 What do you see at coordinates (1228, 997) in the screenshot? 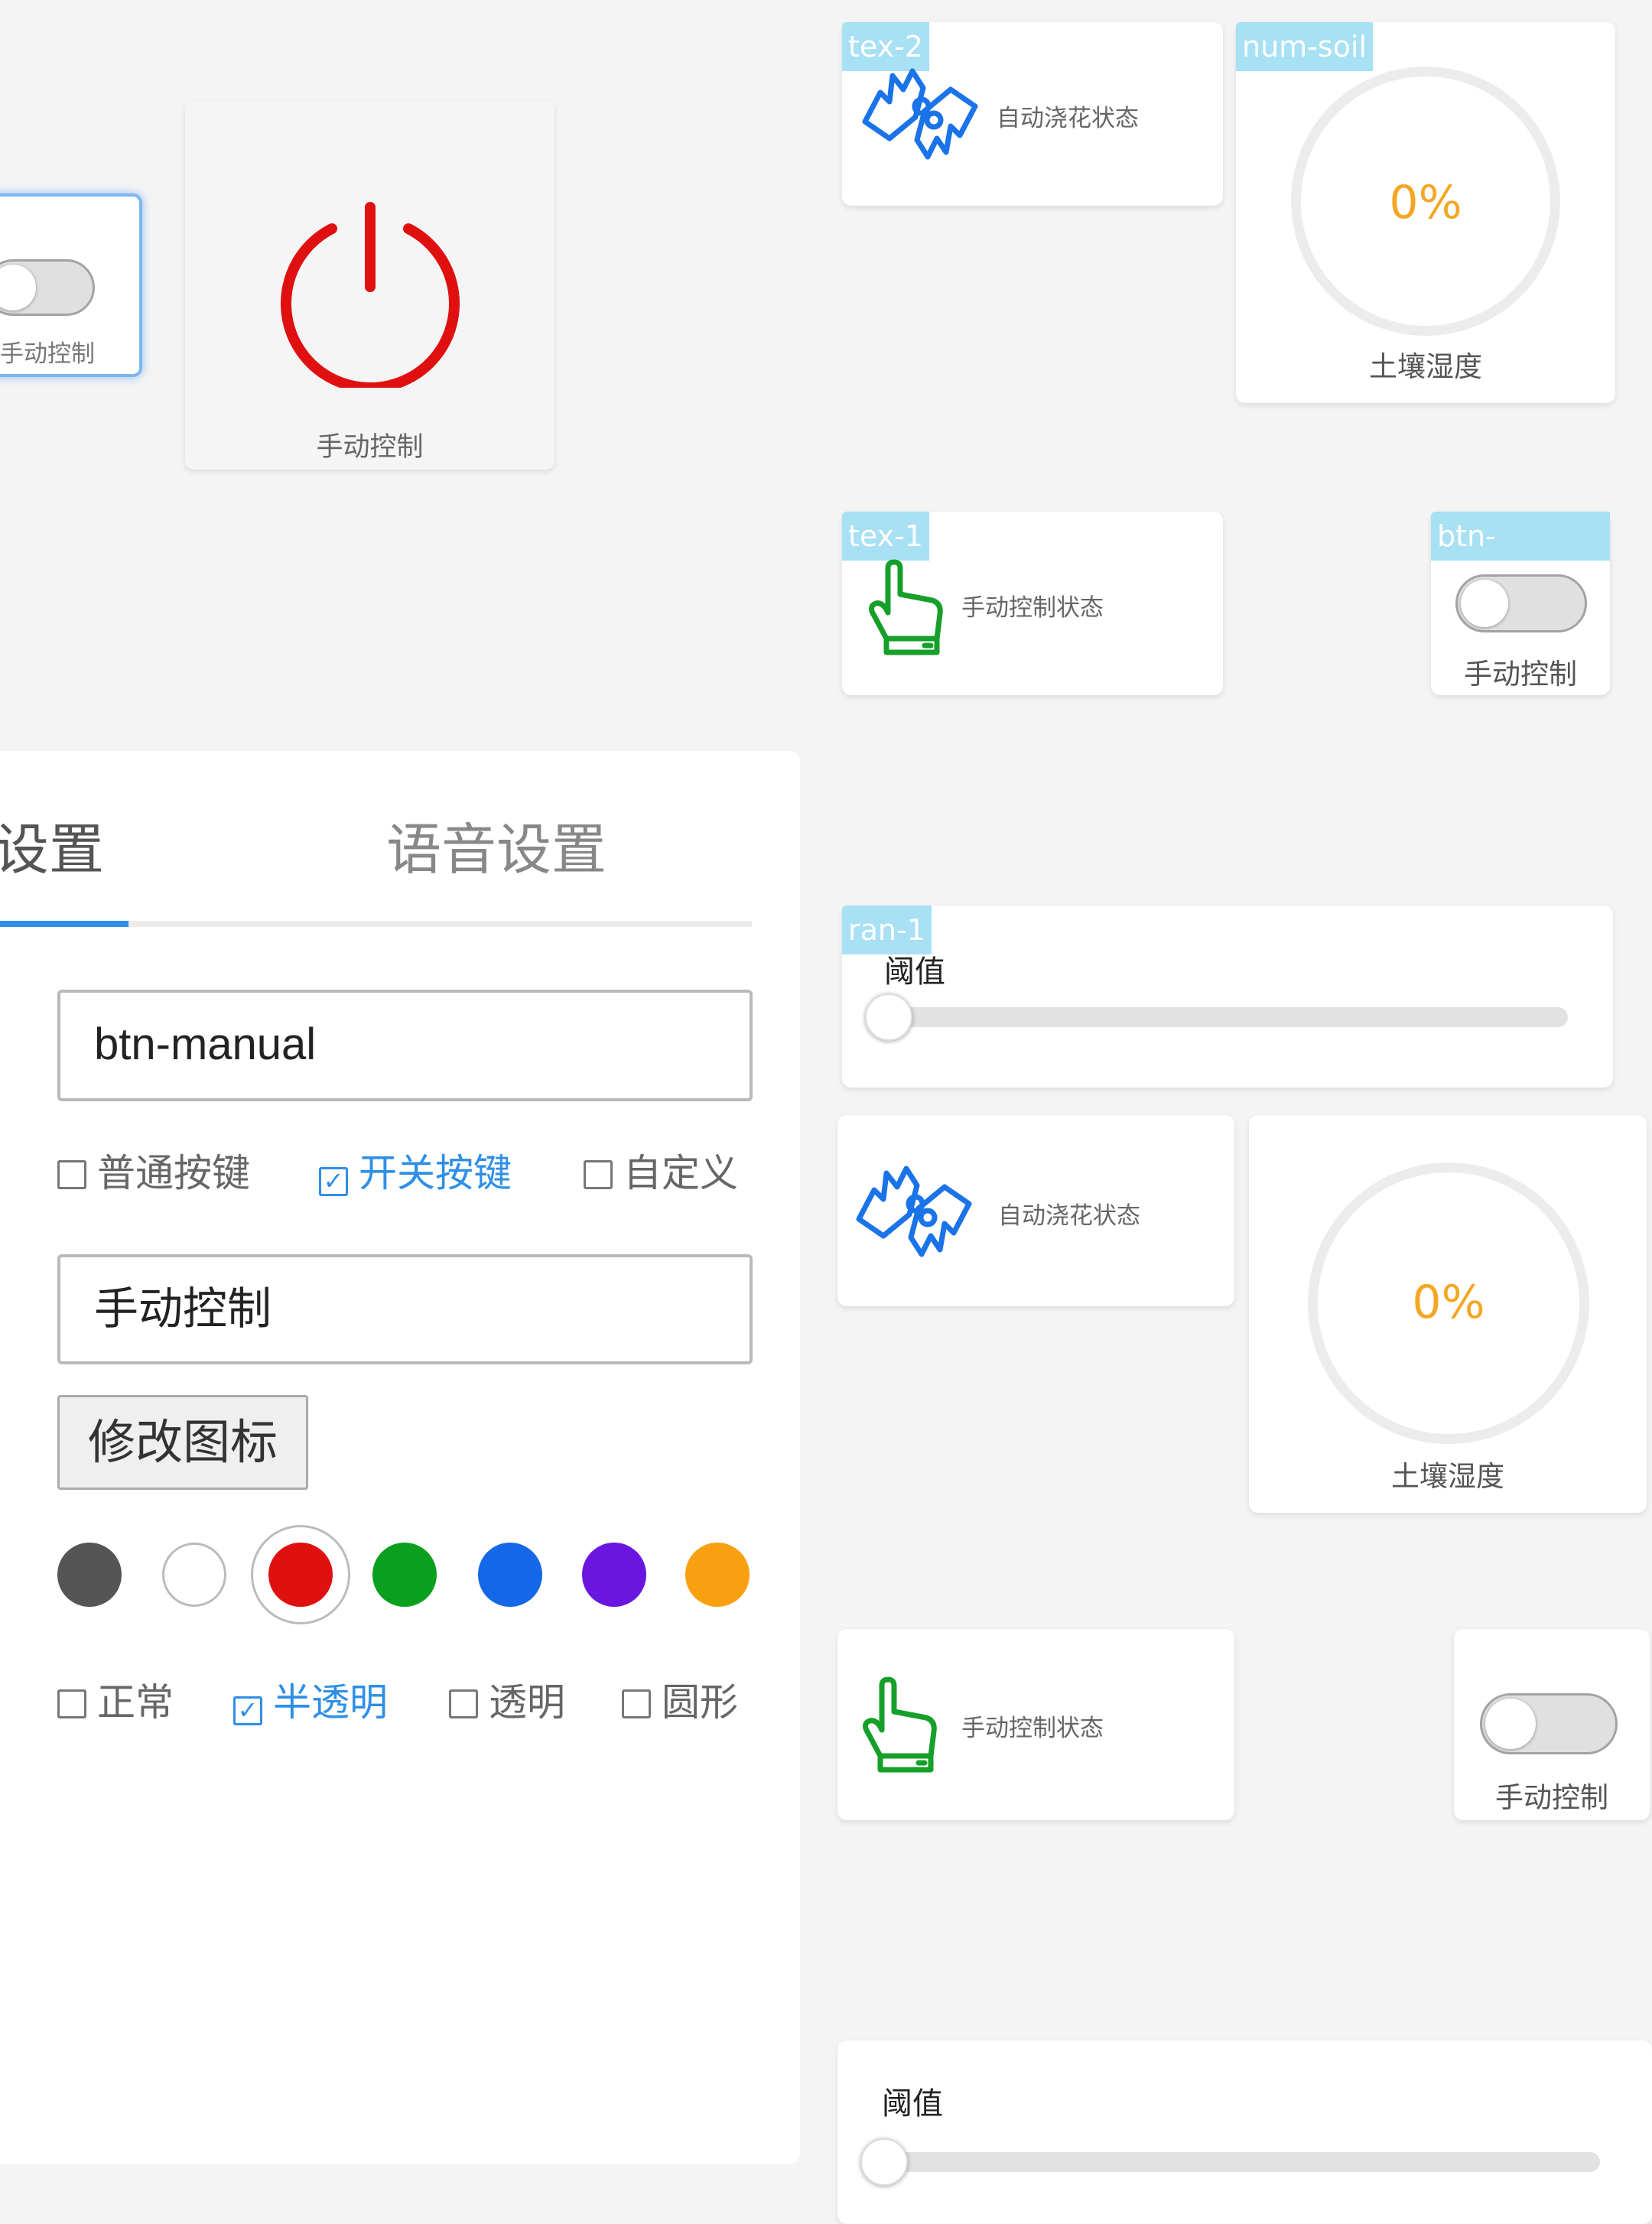
I see `ran-1-widget: ran-1 阈值` at bounding box center [1228, 997].